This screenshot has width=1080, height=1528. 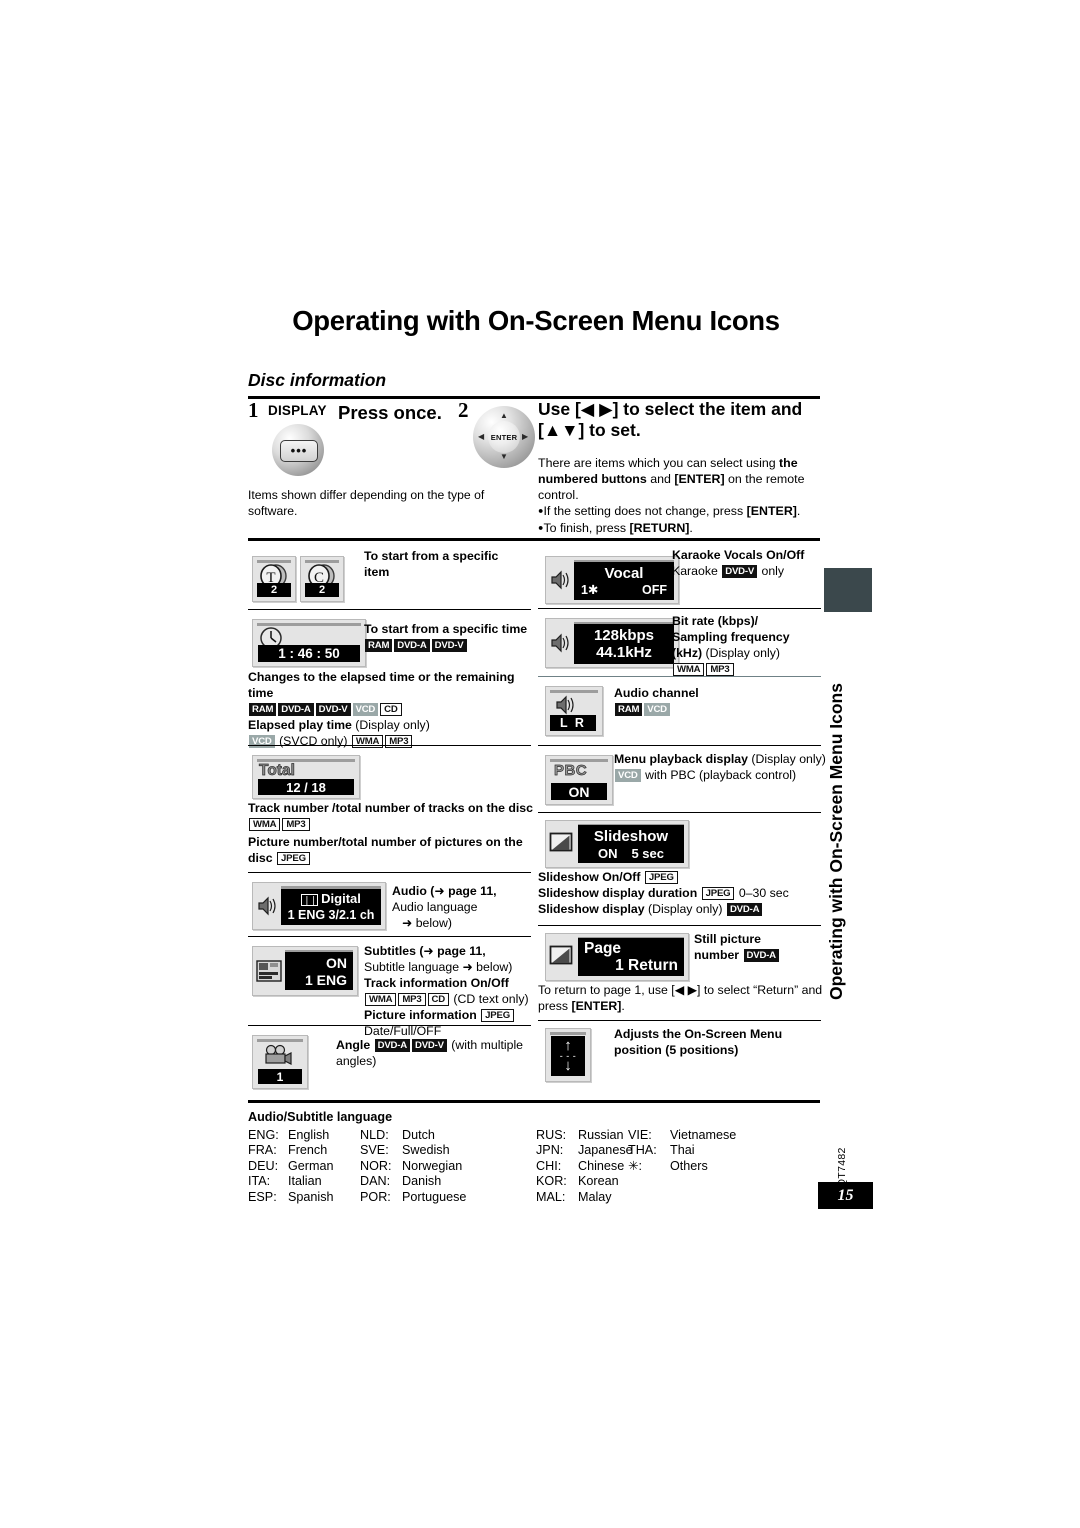 I want to click on audio-sub1: Audio language, so click(x=435, y=906).